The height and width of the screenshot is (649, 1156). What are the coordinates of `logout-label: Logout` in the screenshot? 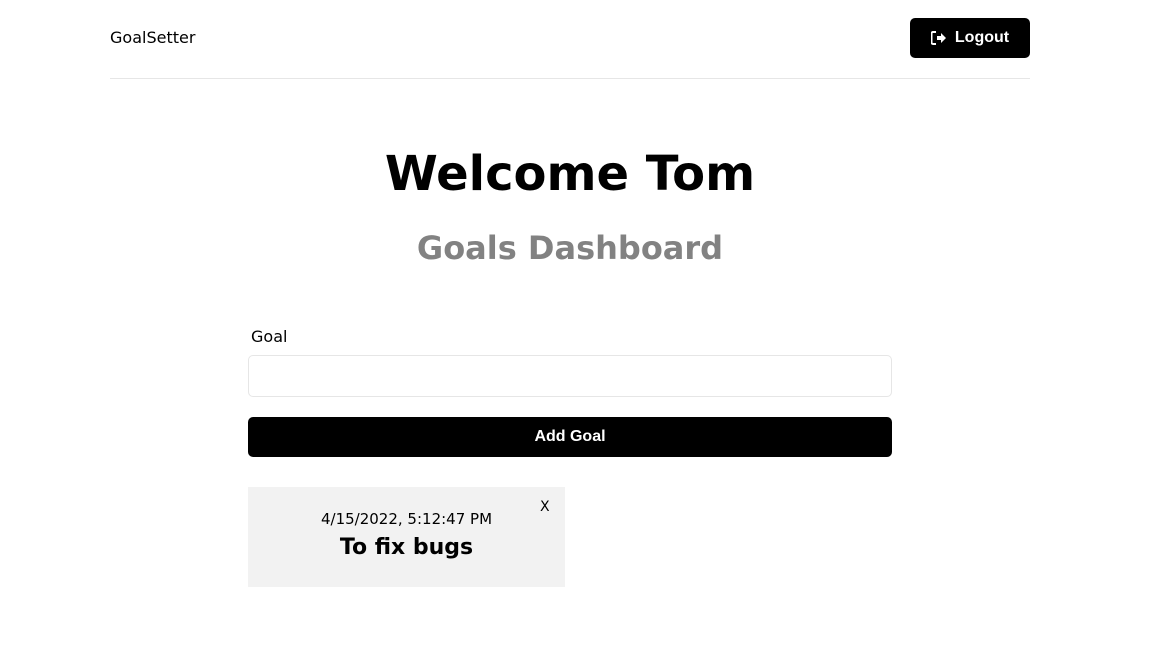 It's located at (982, 37).